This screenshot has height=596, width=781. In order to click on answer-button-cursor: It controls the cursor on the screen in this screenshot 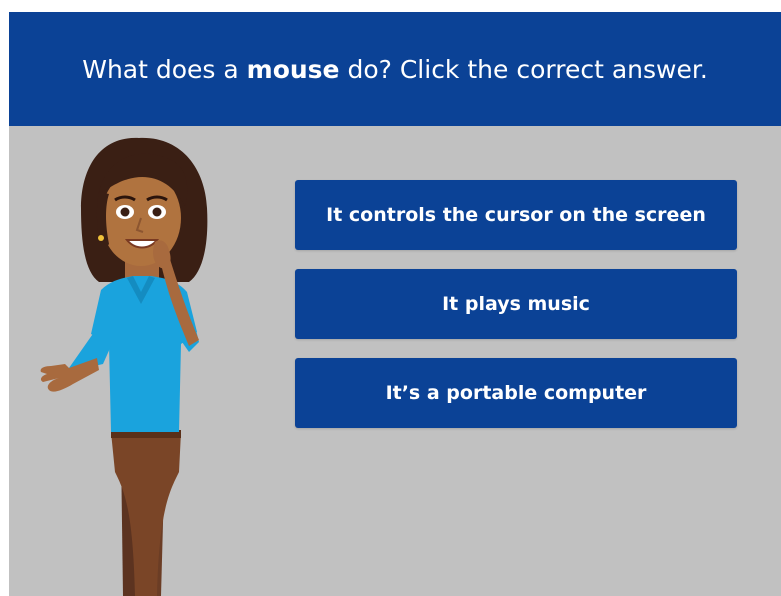, I will do `click(516, 215)`.